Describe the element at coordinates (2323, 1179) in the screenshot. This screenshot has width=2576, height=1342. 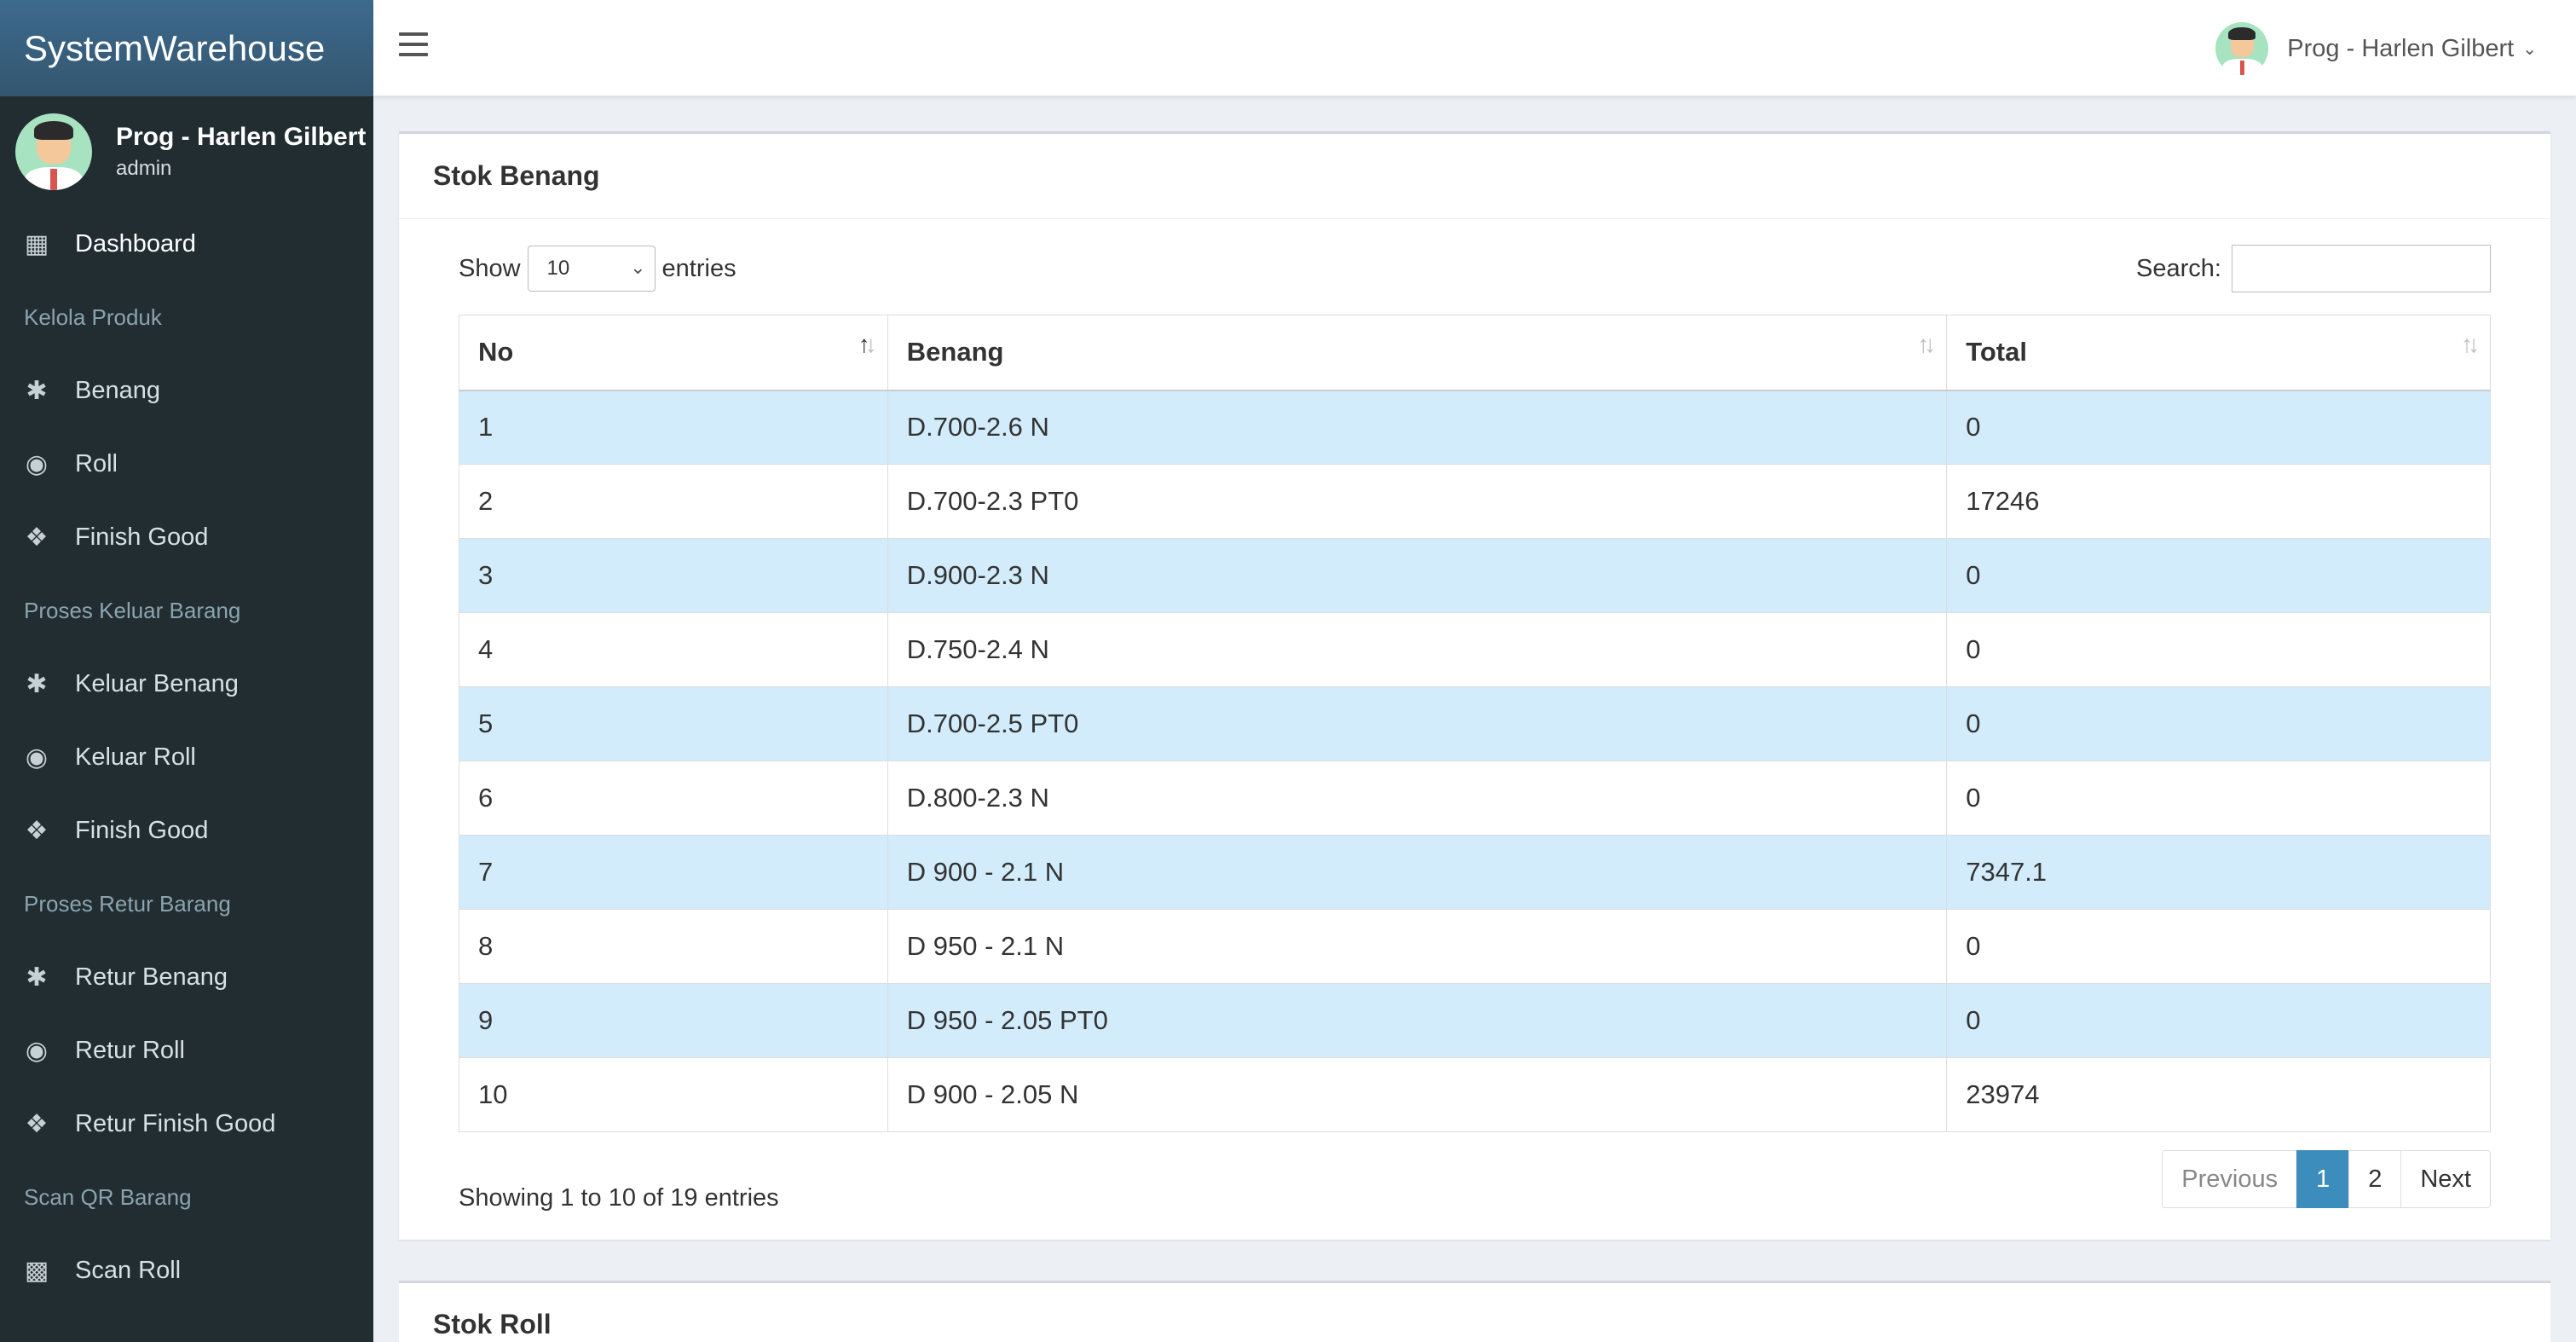
I see `page-1-button: 1` at that location.